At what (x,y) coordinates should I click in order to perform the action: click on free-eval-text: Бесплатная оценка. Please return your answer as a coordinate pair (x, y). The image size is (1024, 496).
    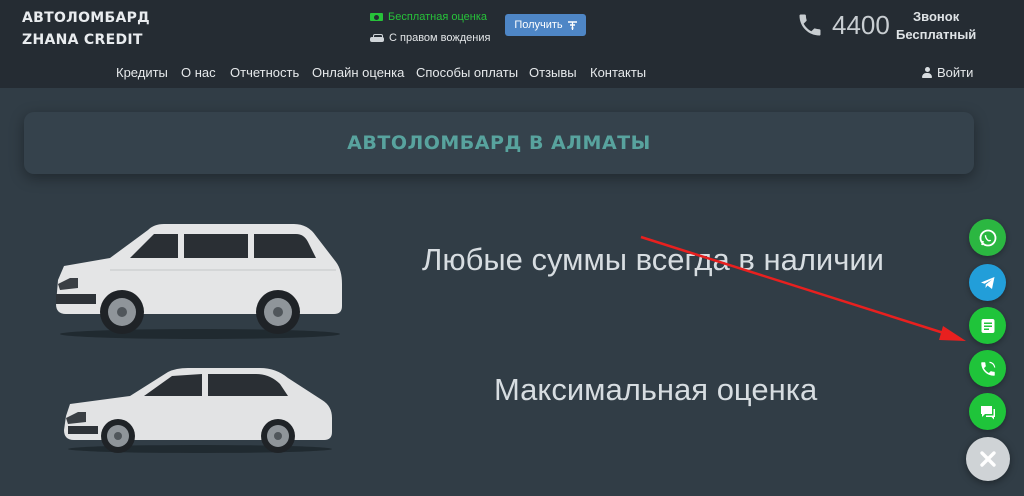
    Looking at the image, I should click on (437, 17).